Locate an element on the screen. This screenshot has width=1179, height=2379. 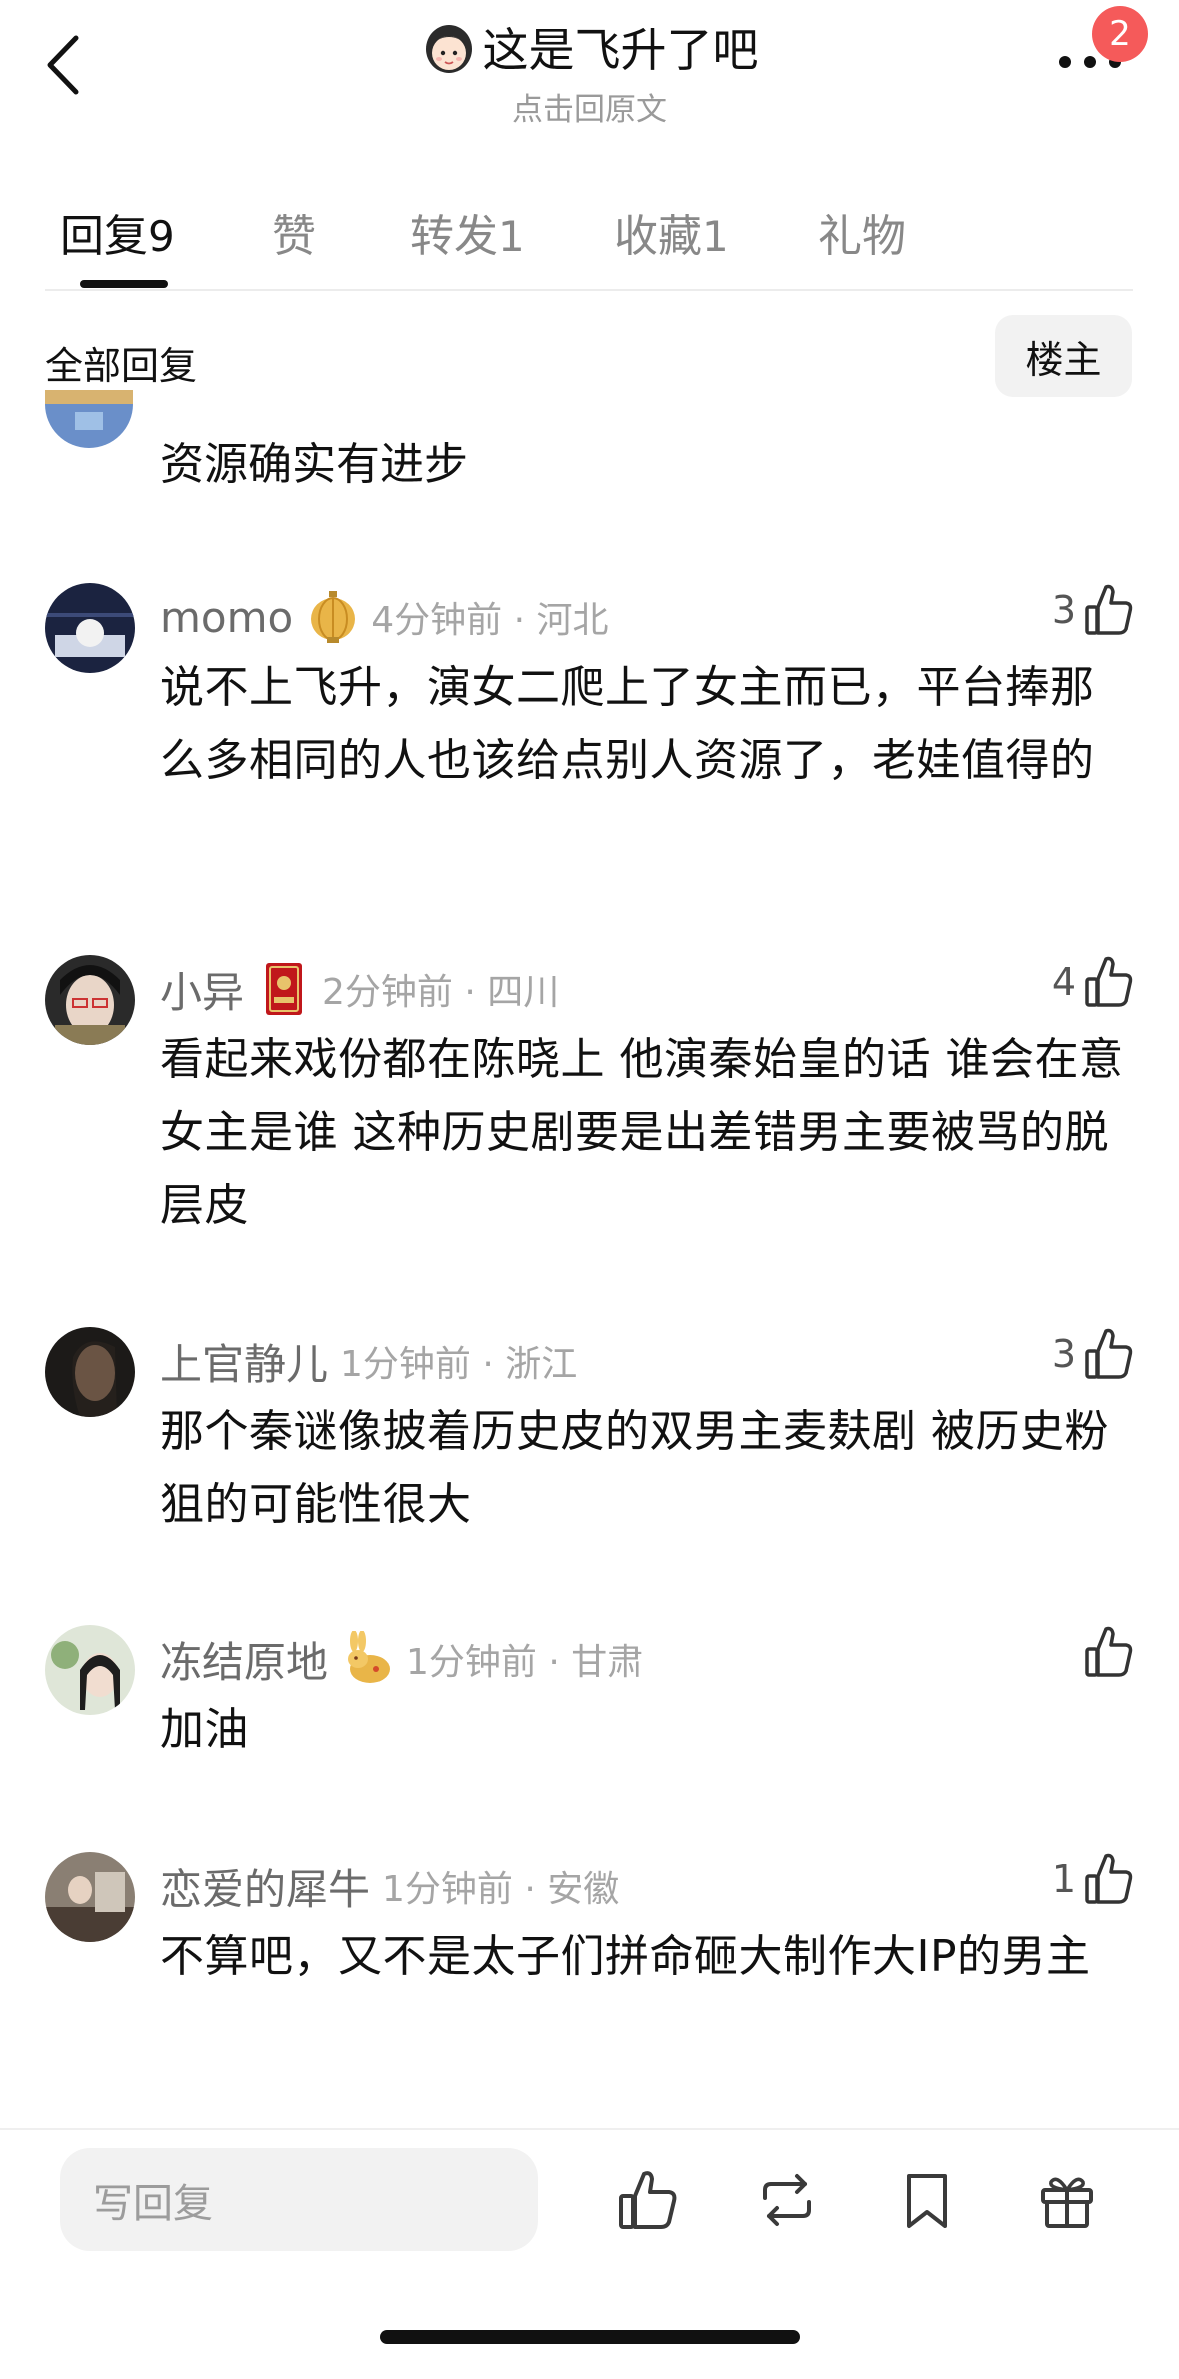
back-to-original-link: 点击回原文 is located at coordinates (589, 106).